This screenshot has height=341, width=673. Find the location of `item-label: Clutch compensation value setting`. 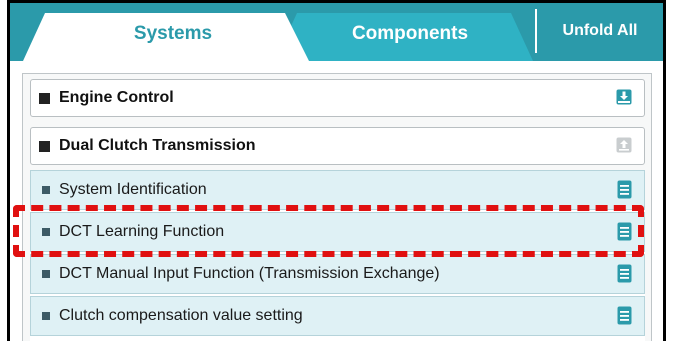

item-label: Clutch compensation value setting is located at coordinates (181, 315).